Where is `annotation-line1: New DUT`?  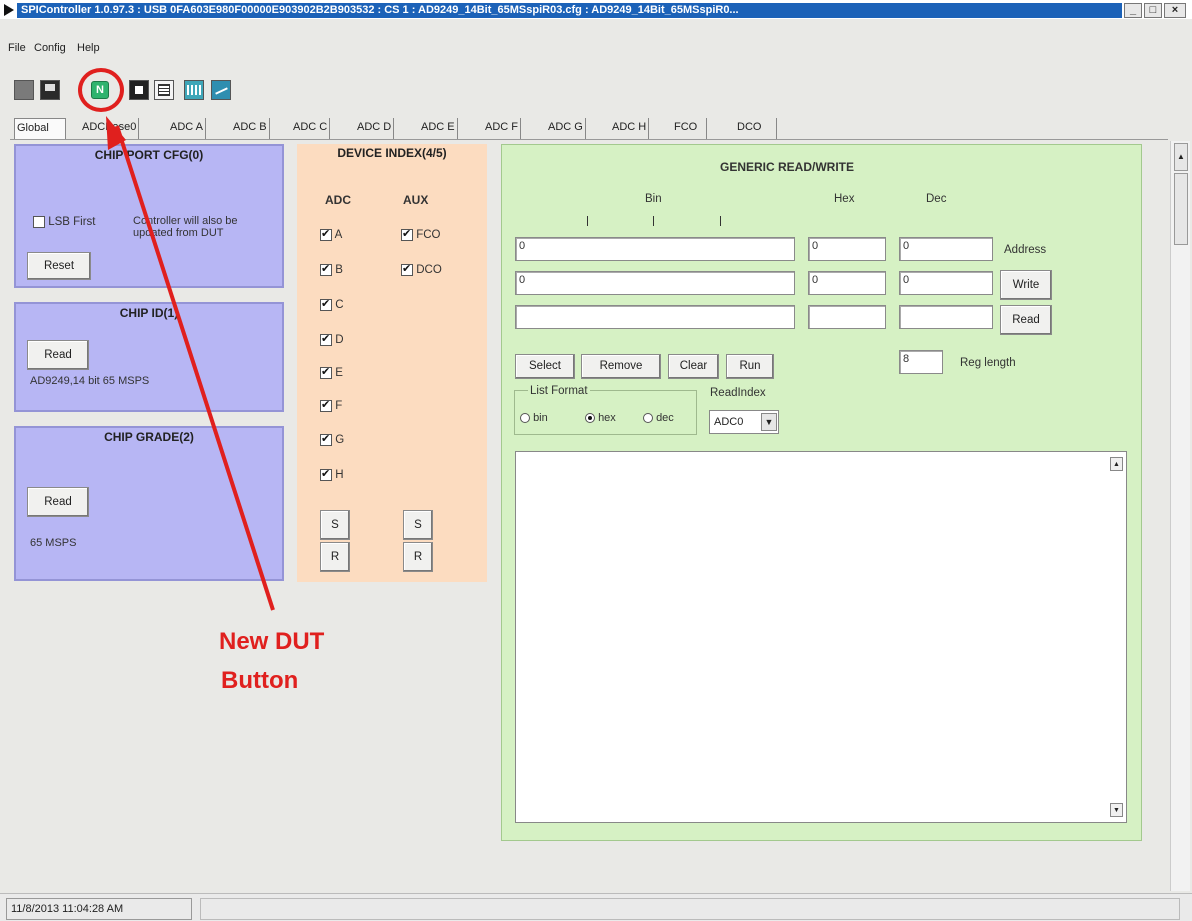 annotation-line1: New DUT is located at coordinates (272, 641).